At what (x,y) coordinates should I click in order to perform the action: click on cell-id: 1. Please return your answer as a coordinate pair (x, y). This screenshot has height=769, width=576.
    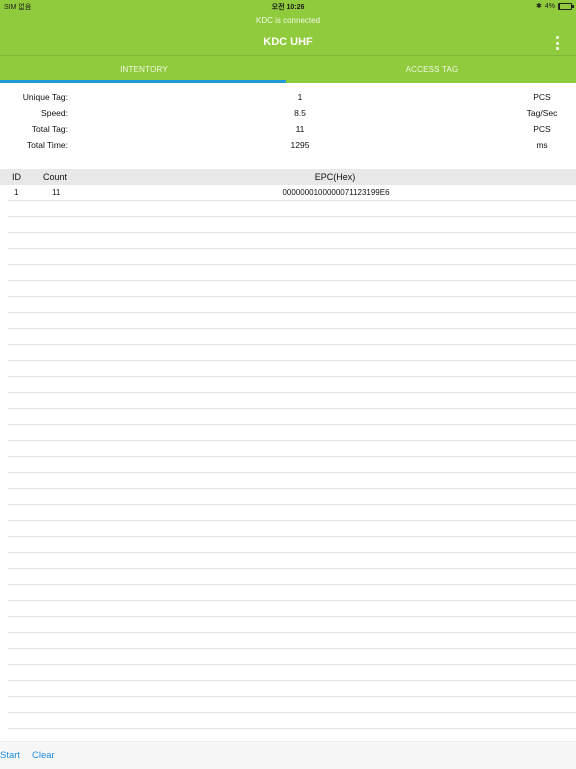
    Looking at the image, I should click on (16, 193).